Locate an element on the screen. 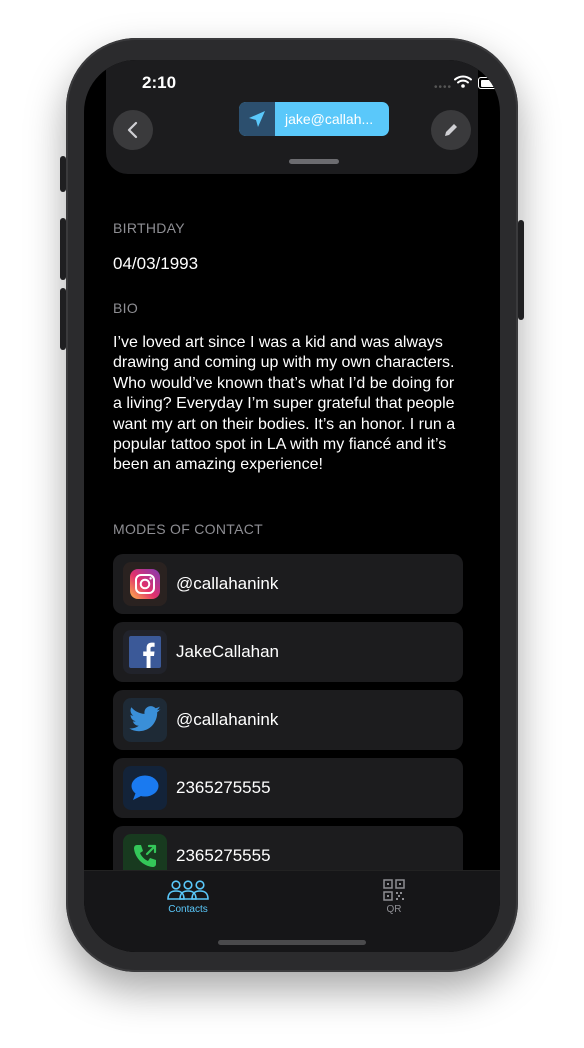 Image resolution: width=584 pixels, height=1048 pixels. tab-qr: QR is located at coordinates (394, 897).